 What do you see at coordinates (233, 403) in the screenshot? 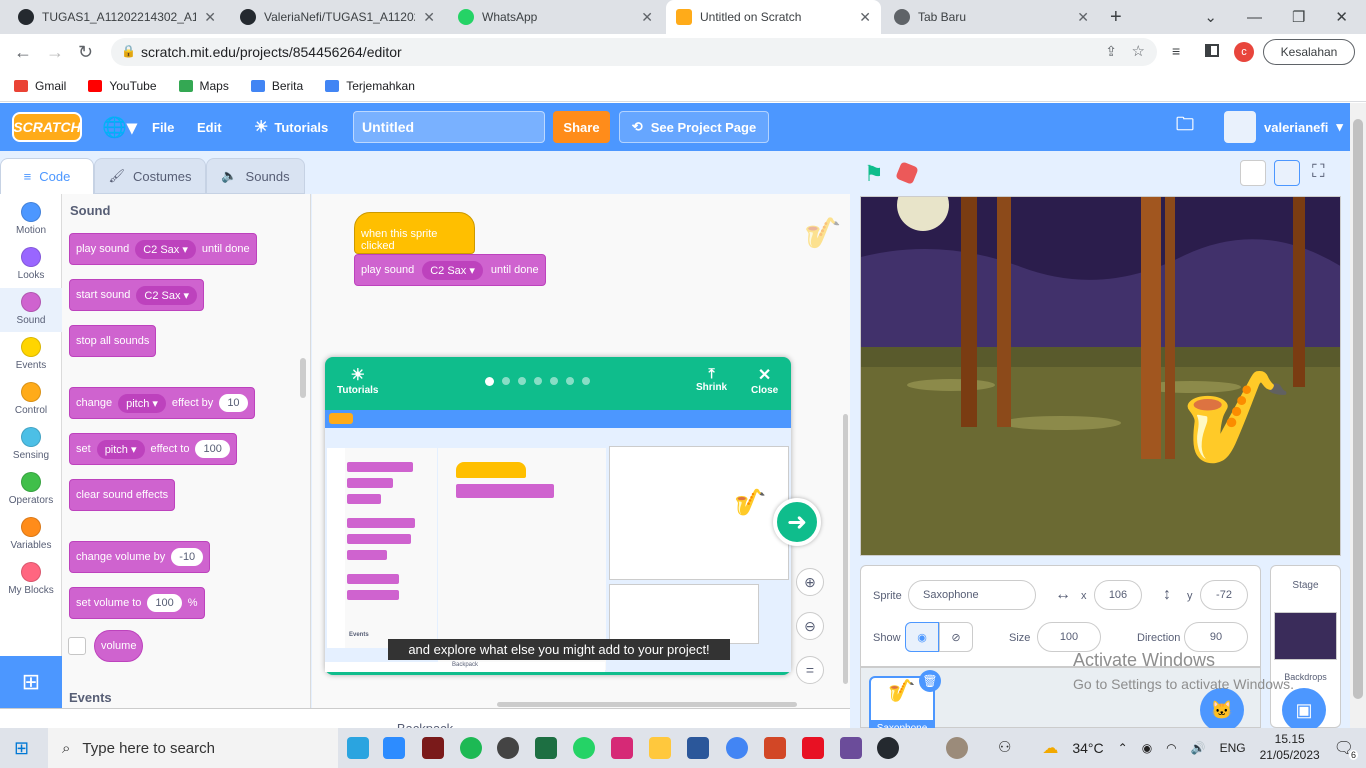
I see `number-input: 10` at bounding box center [233, 403].